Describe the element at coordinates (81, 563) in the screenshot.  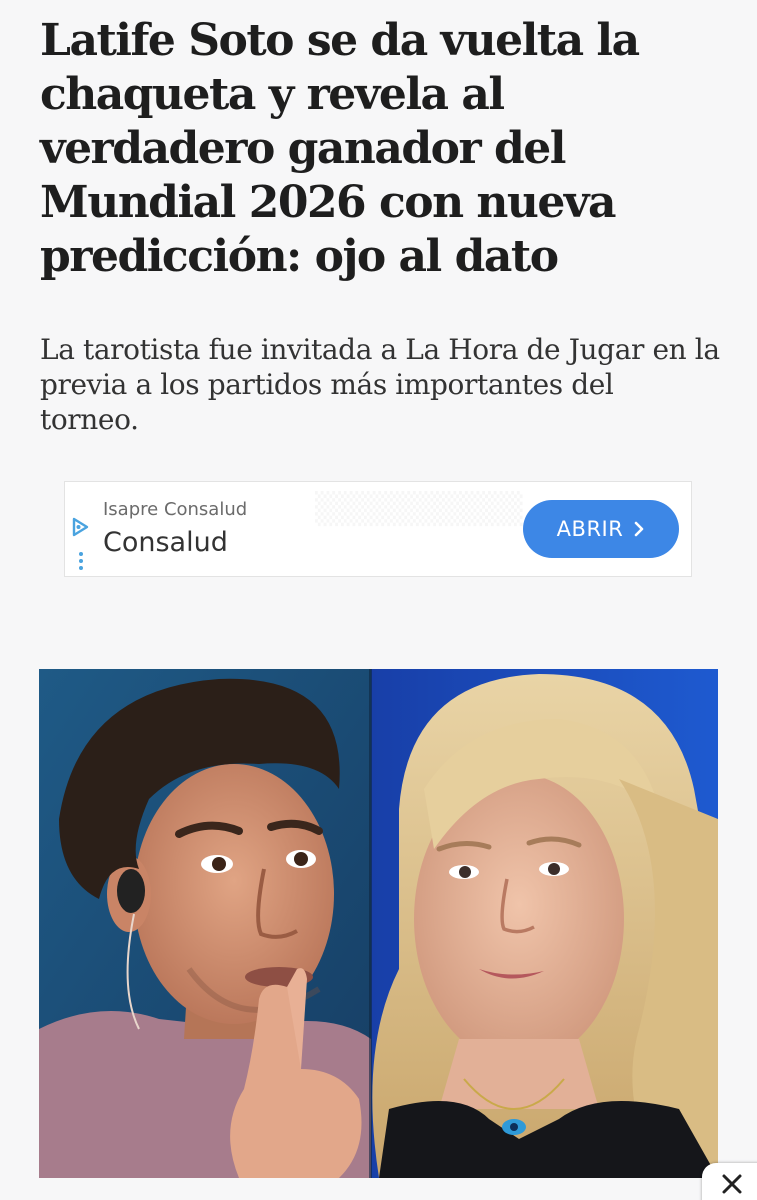
I see `more-options-icon` at that location.